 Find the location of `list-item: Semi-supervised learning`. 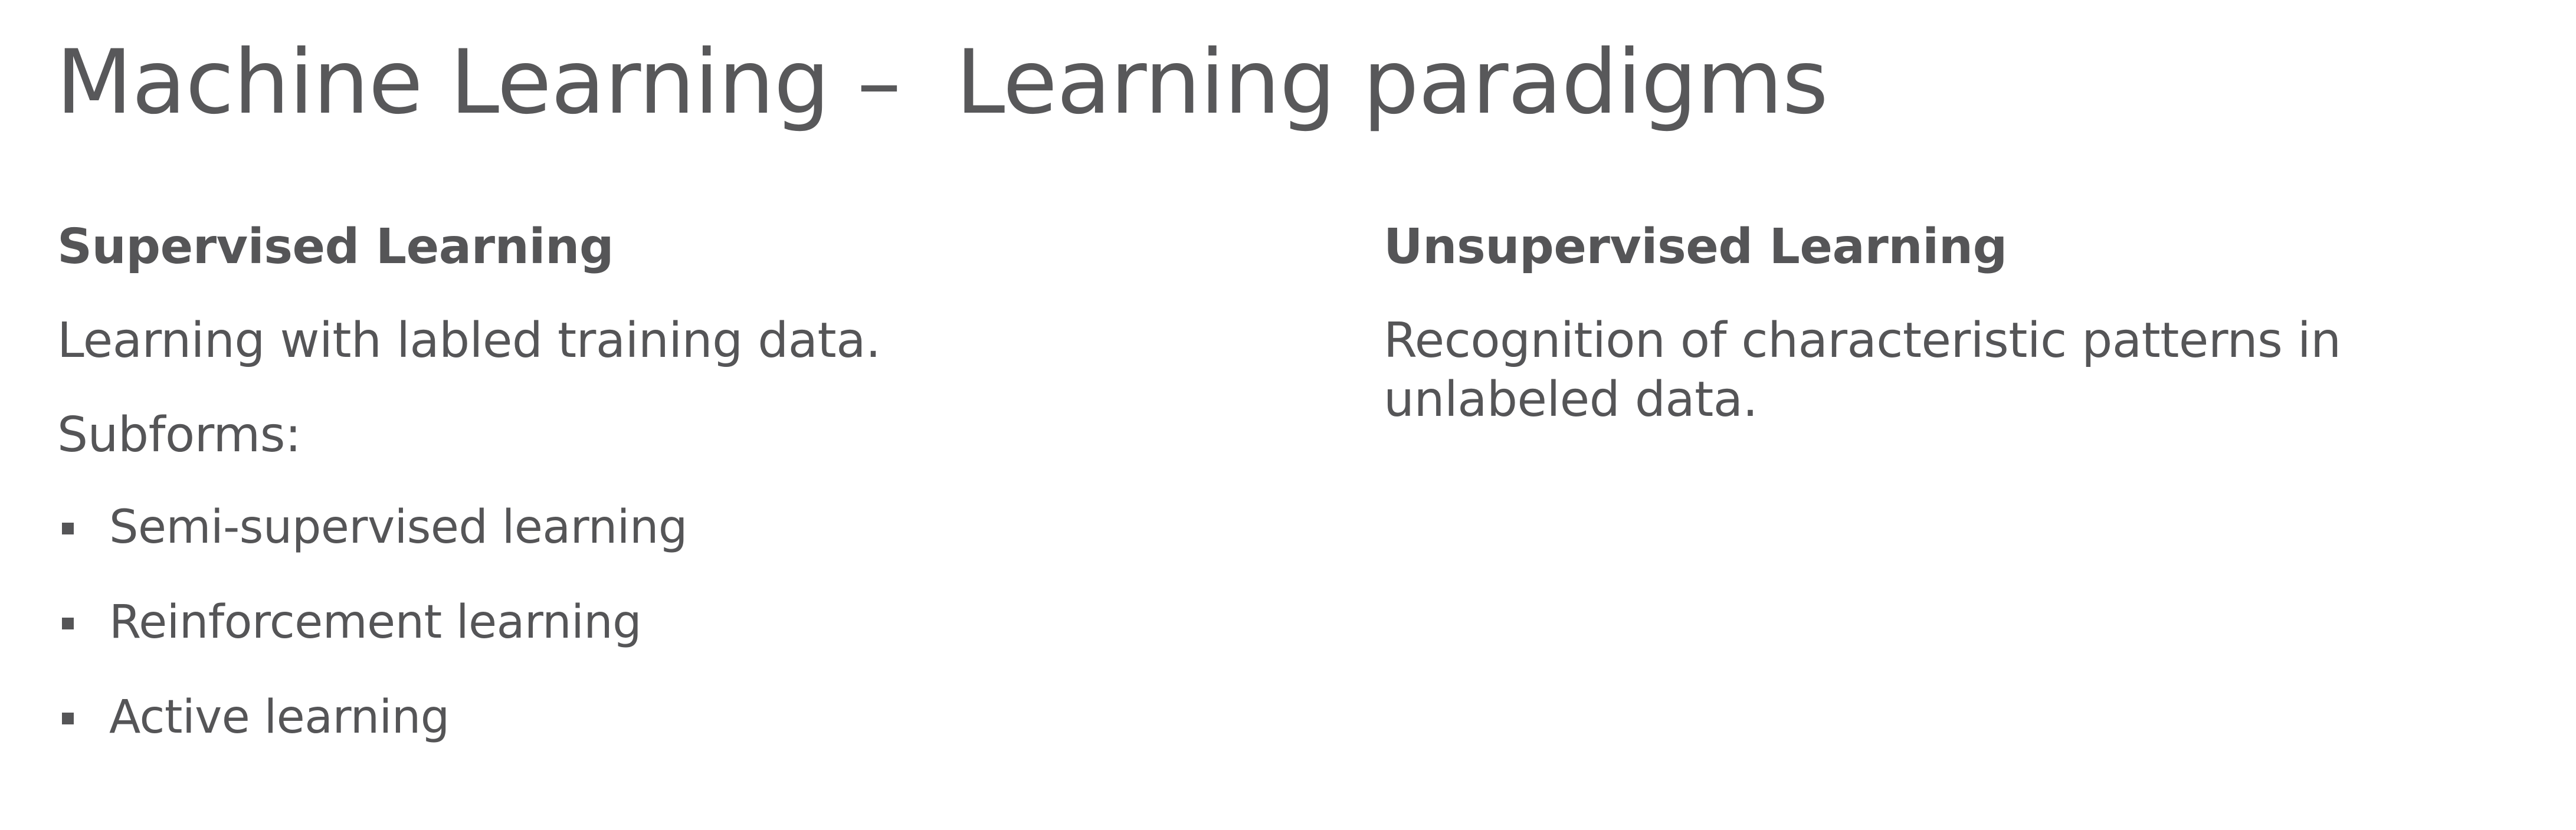

list-item: Semi-supervised learning is located at coordinates (691, 528).